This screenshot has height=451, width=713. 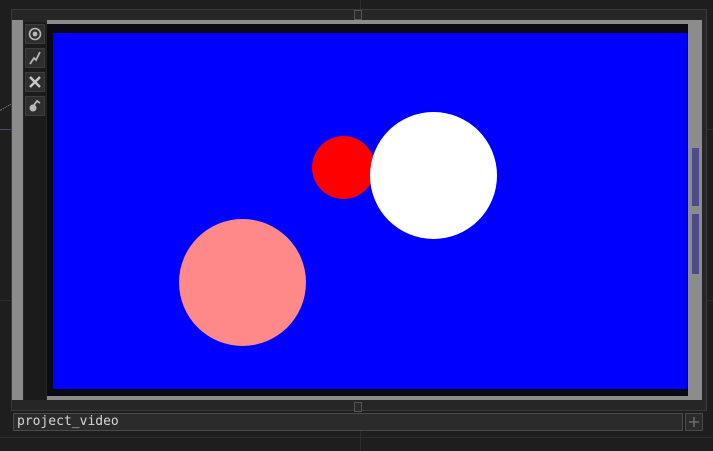 What do you see at coordinates (695, 244) in the screenshot?
I see `viewer-scrollbar-lower` at bounding box center [695, 244].